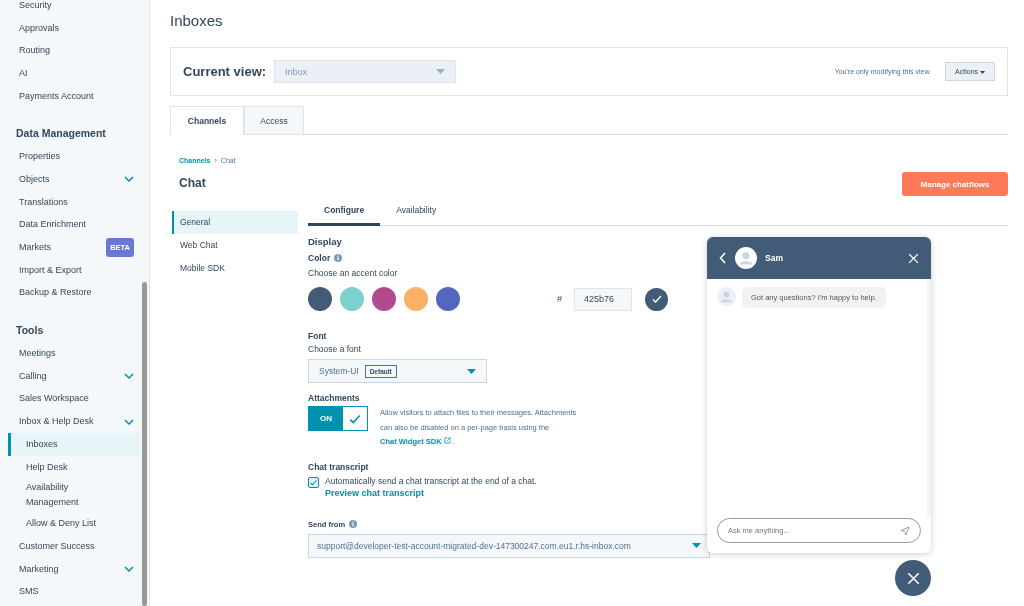 This screenshot has width=1024, height=606. Describe the element at coordinates (235, 245) in the screenshot. I see `subnav-item: Web Chat` at that location.